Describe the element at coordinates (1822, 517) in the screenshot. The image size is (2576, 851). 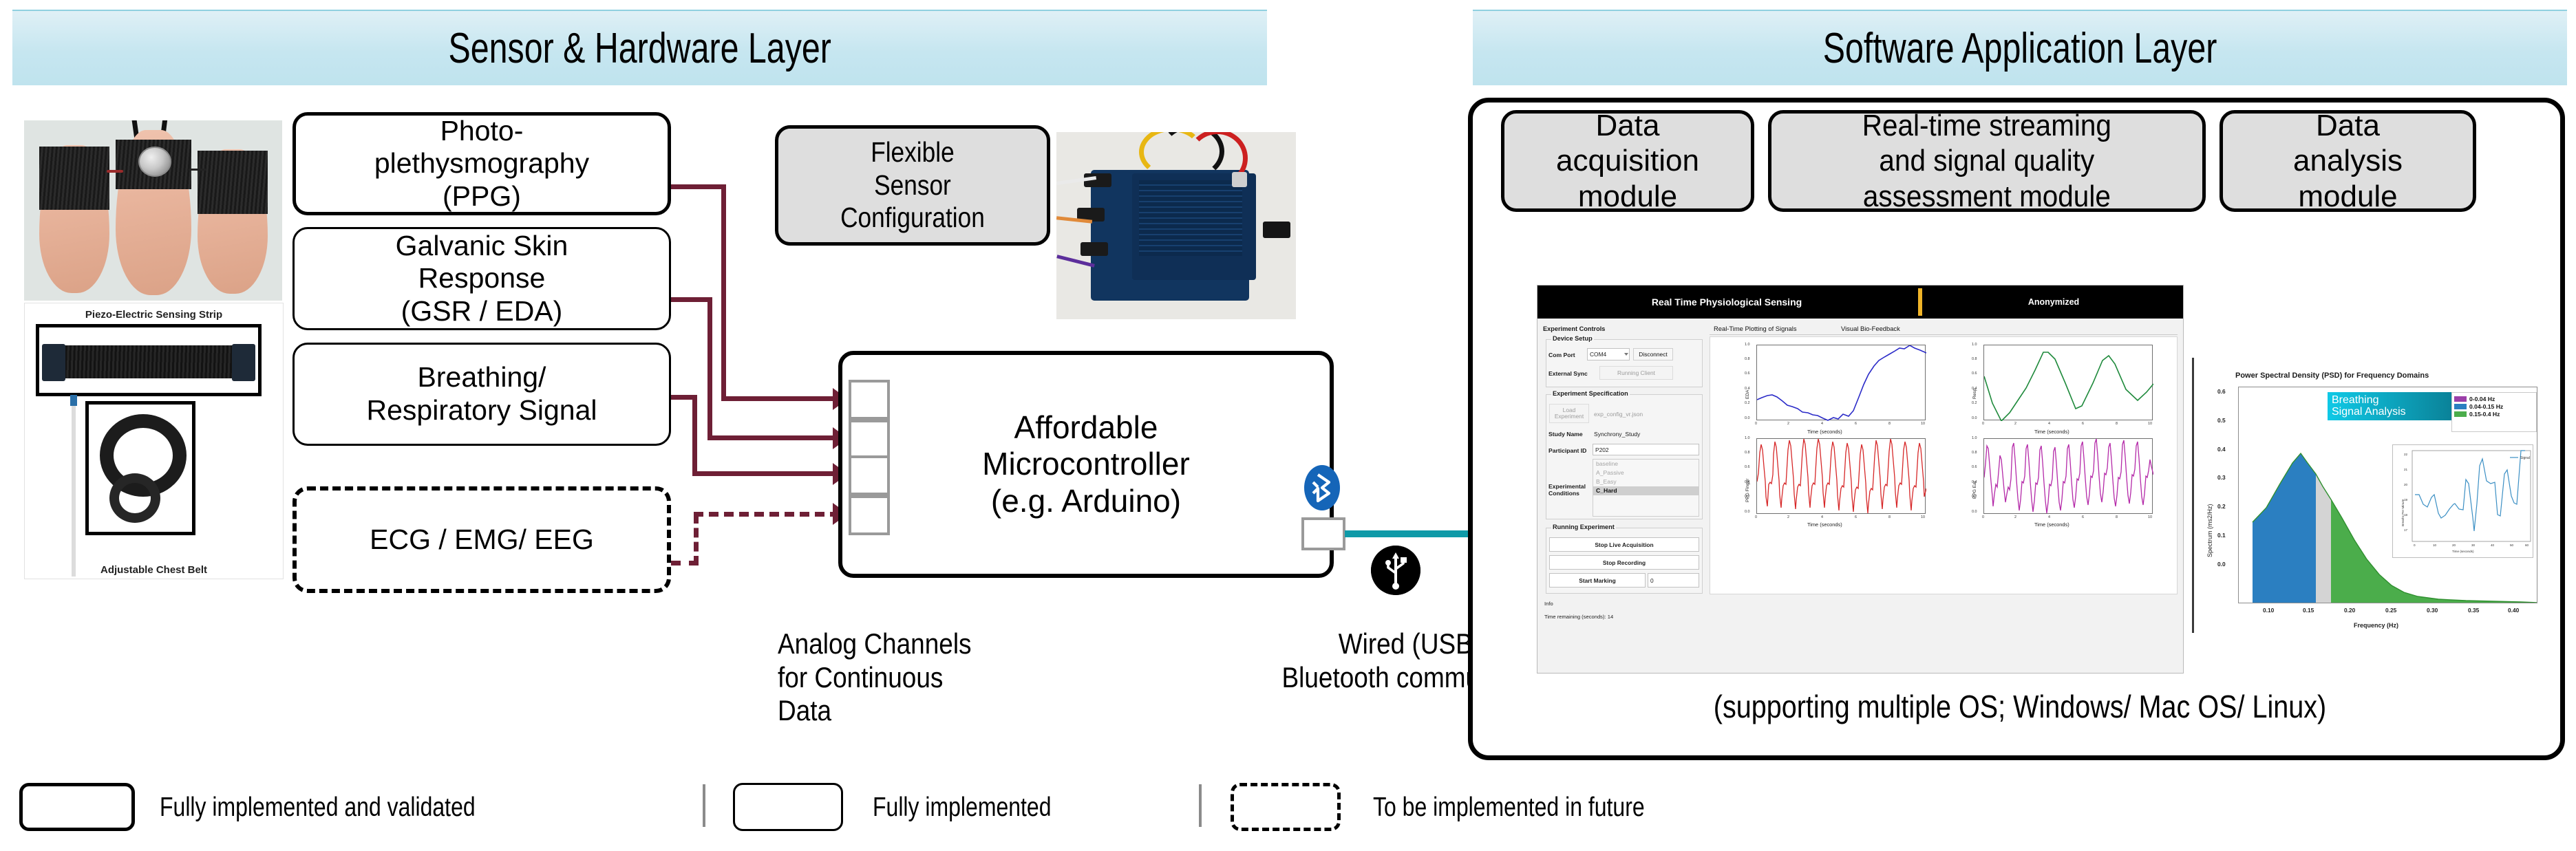
I see `tick: 4` at that location.